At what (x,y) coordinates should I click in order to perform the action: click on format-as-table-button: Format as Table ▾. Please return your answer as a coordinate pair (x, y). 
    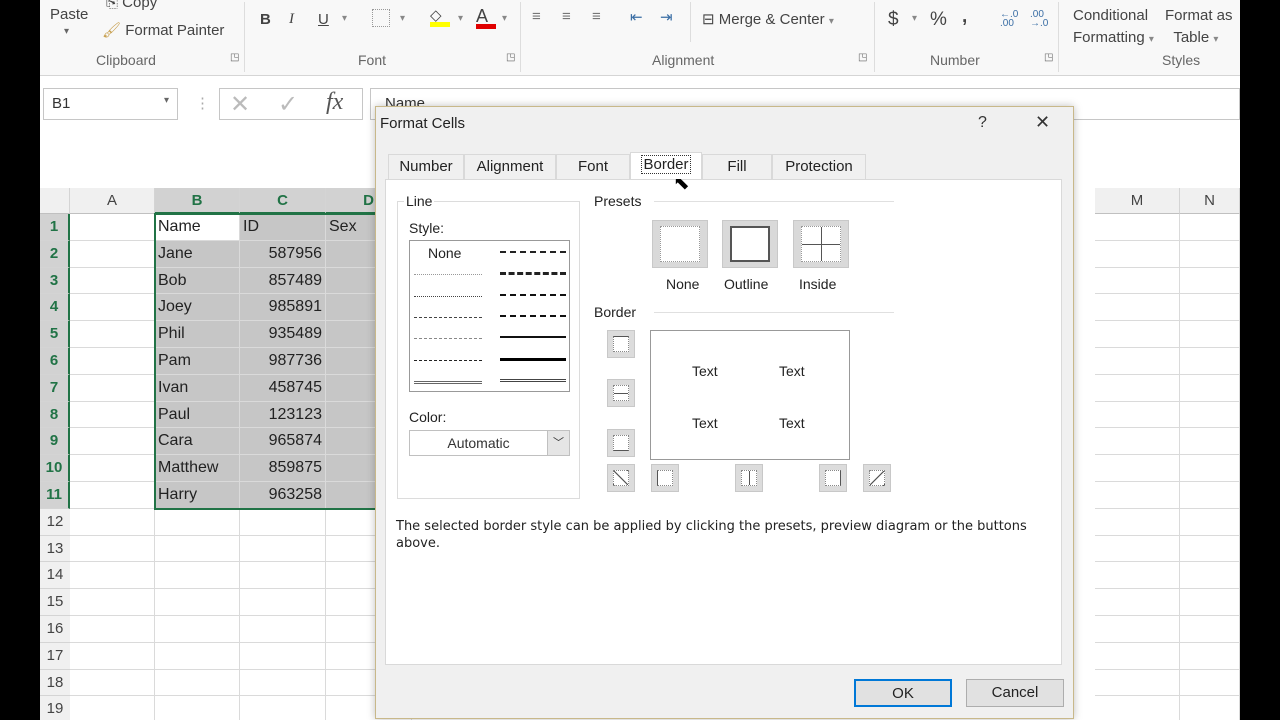
    Looking at the image, I should click on (1199, 28).